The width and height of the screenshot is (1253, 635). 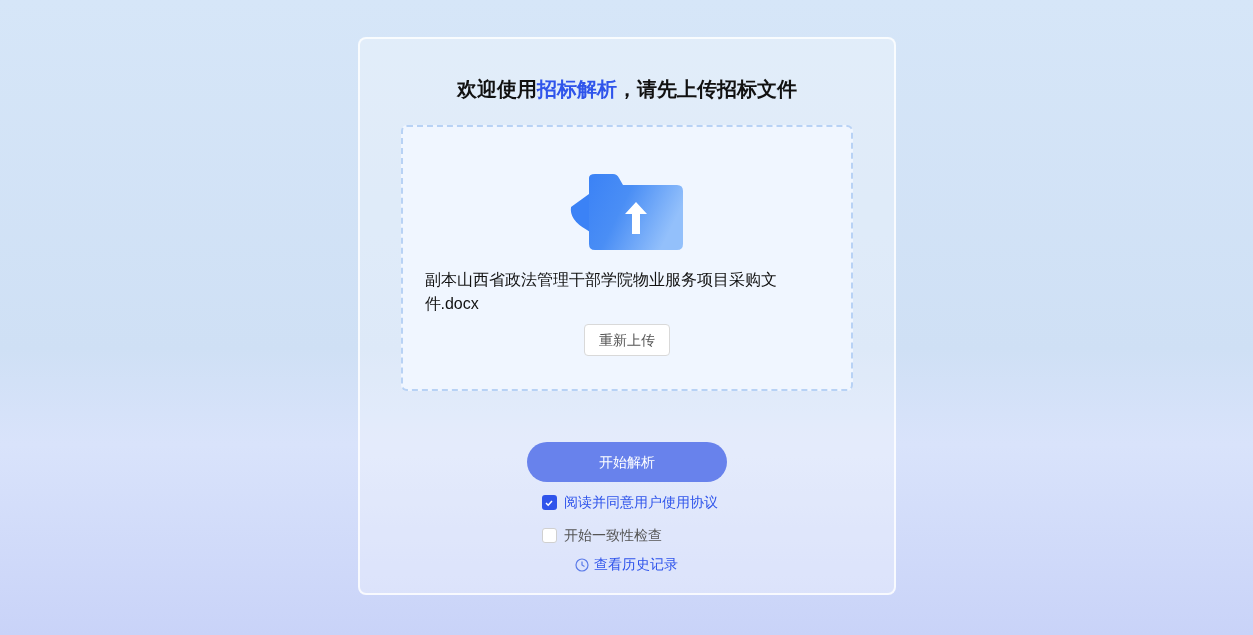 What do you see at coordinates (626, 212) in the screenshot?
I see `upload-folder-icon` at bounding box center [626, 212].